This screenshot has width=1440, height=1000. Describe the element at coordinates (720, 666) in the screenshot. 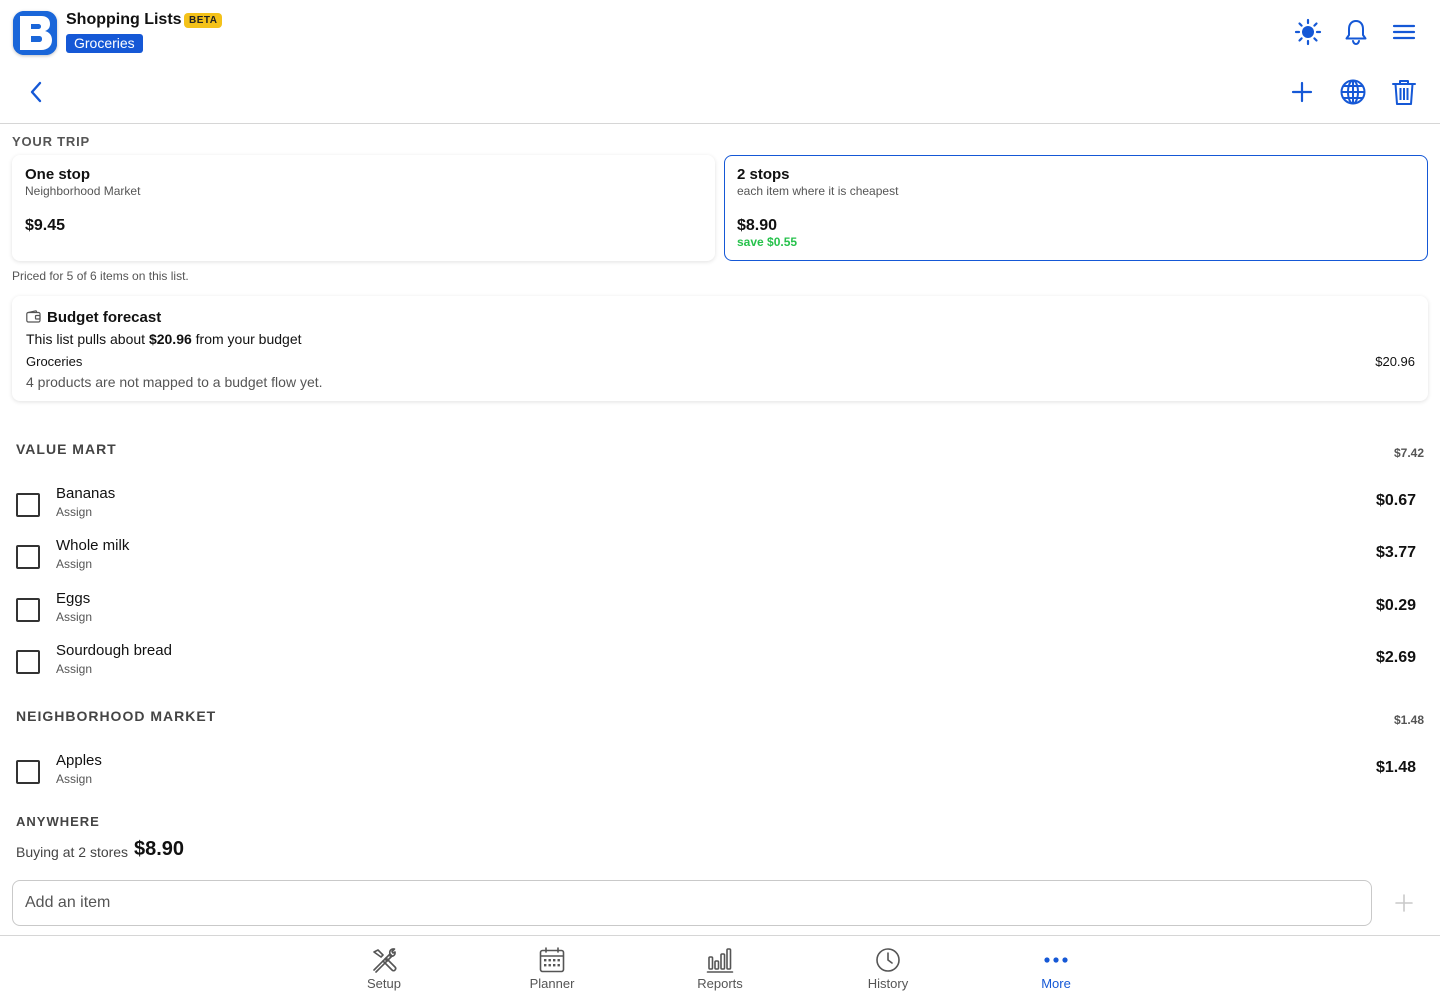

I see `list-item: Sourdough bread Assign $2.69` at that location.